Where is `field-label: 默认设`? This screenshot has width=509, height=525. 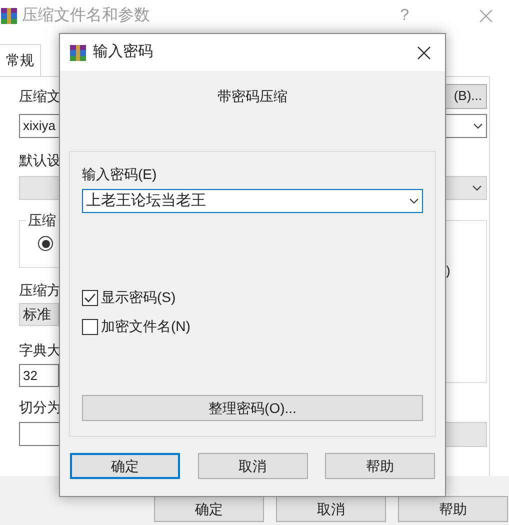 field-label: 默认设 is located at coordinates (40, 160).